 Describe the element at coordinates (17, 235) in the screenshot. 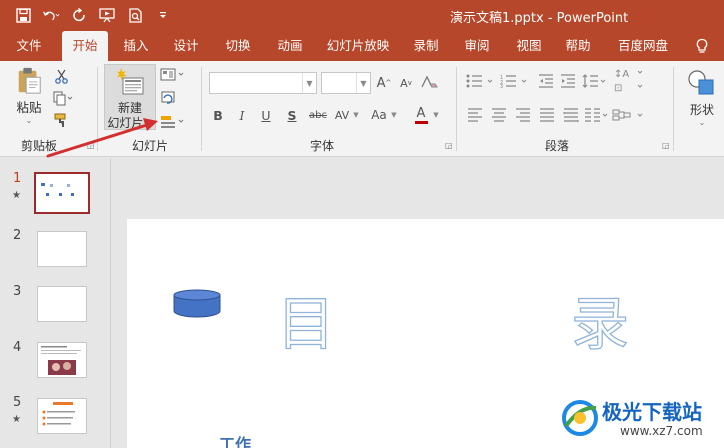

I see `slide-number: 2` at that location.